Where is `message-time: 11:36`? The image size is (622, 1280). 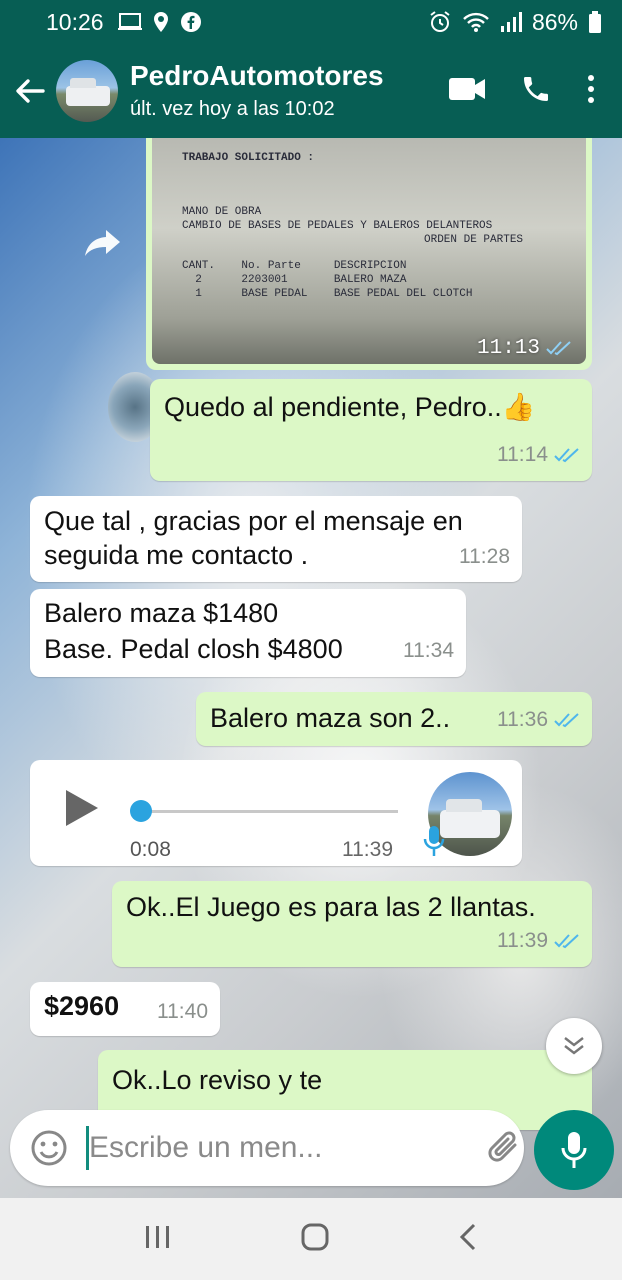 message-time: 11:36 is located at coordinates (522, 719).